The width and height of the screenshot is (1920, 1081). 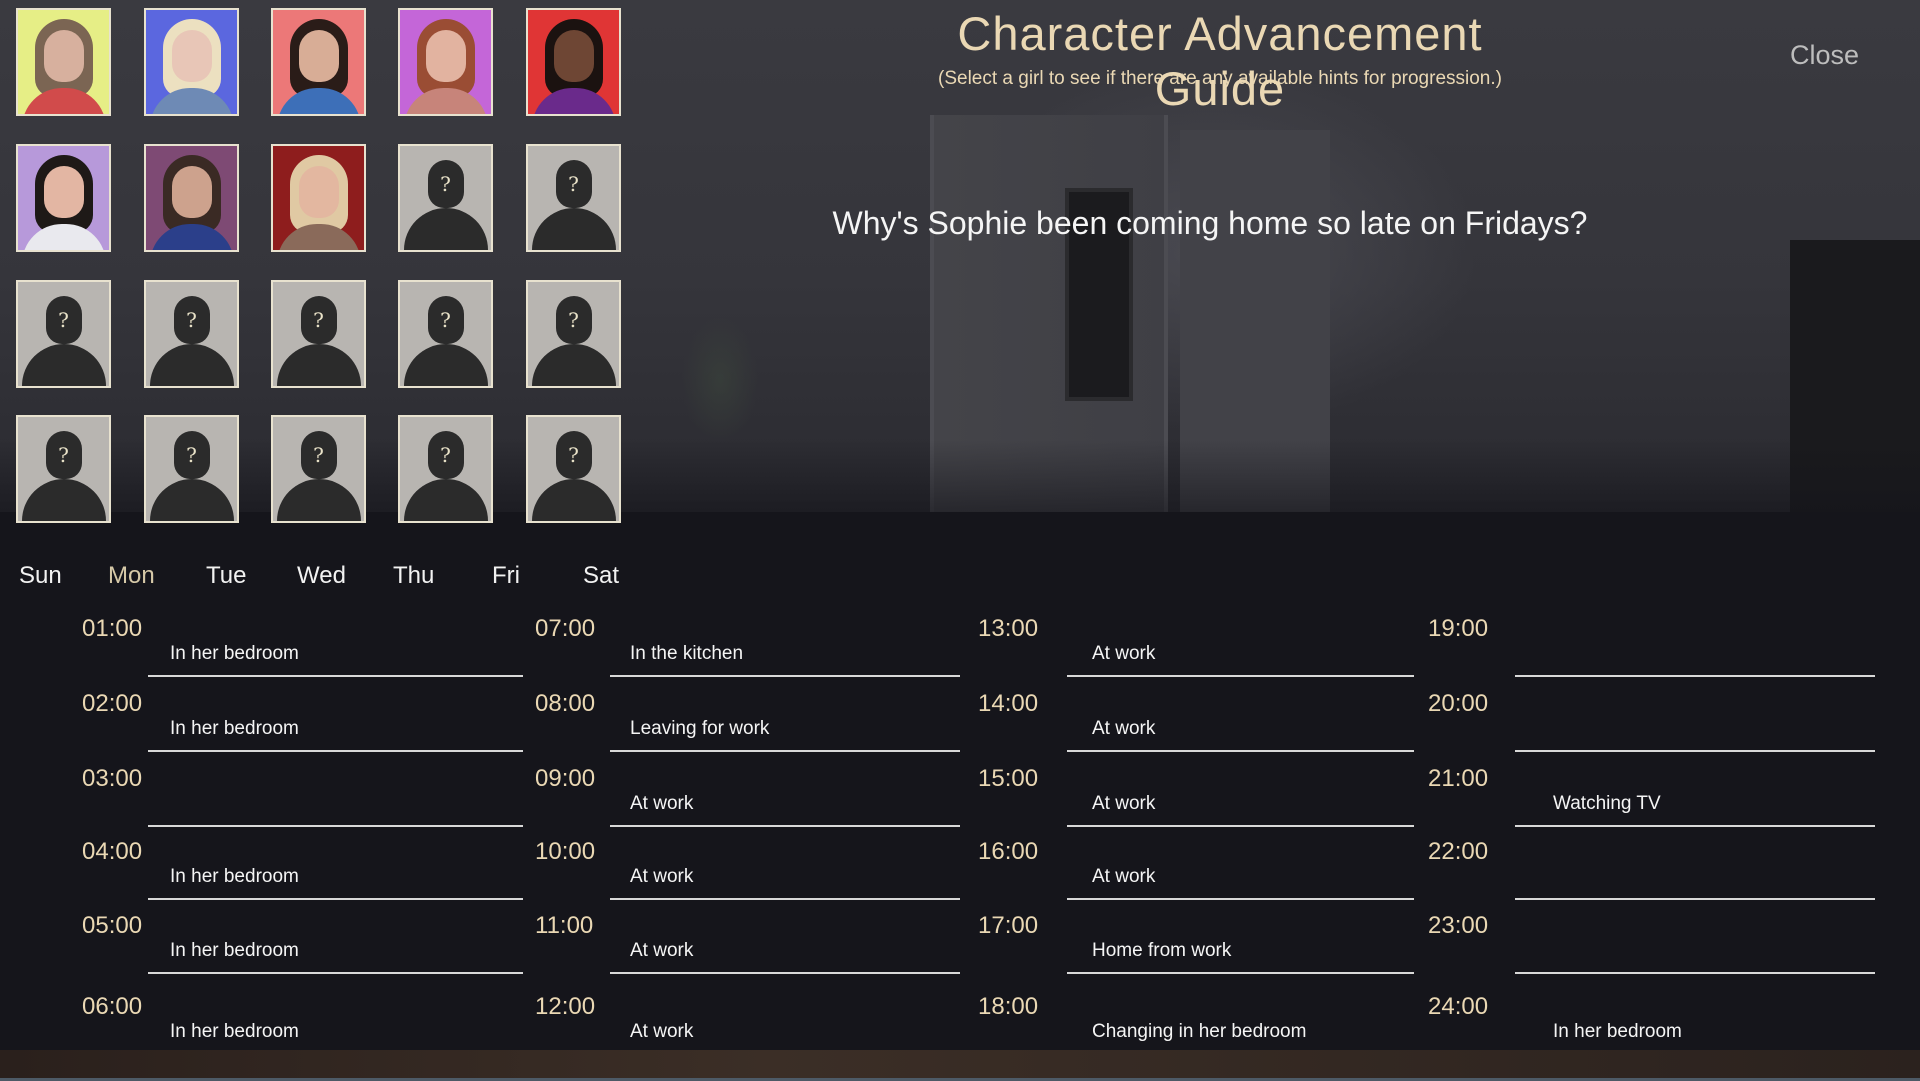 What do you see at coordinates (318, 469) in the screenshot?
I see `locked-portrait-18: ?` at bounding box center [318, 469].